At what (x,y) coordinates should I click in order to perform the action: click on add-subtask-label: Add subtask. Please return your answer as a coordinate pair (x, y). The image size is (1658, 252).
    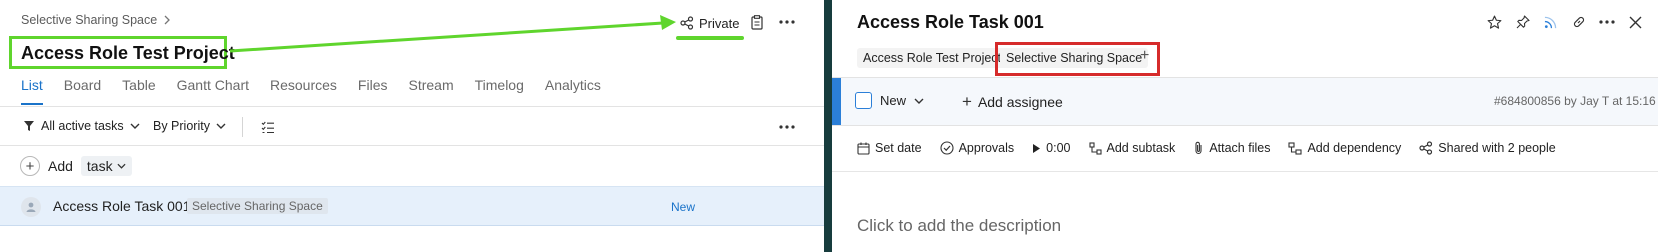
    Looking at the image, I should click on (1141, 148).